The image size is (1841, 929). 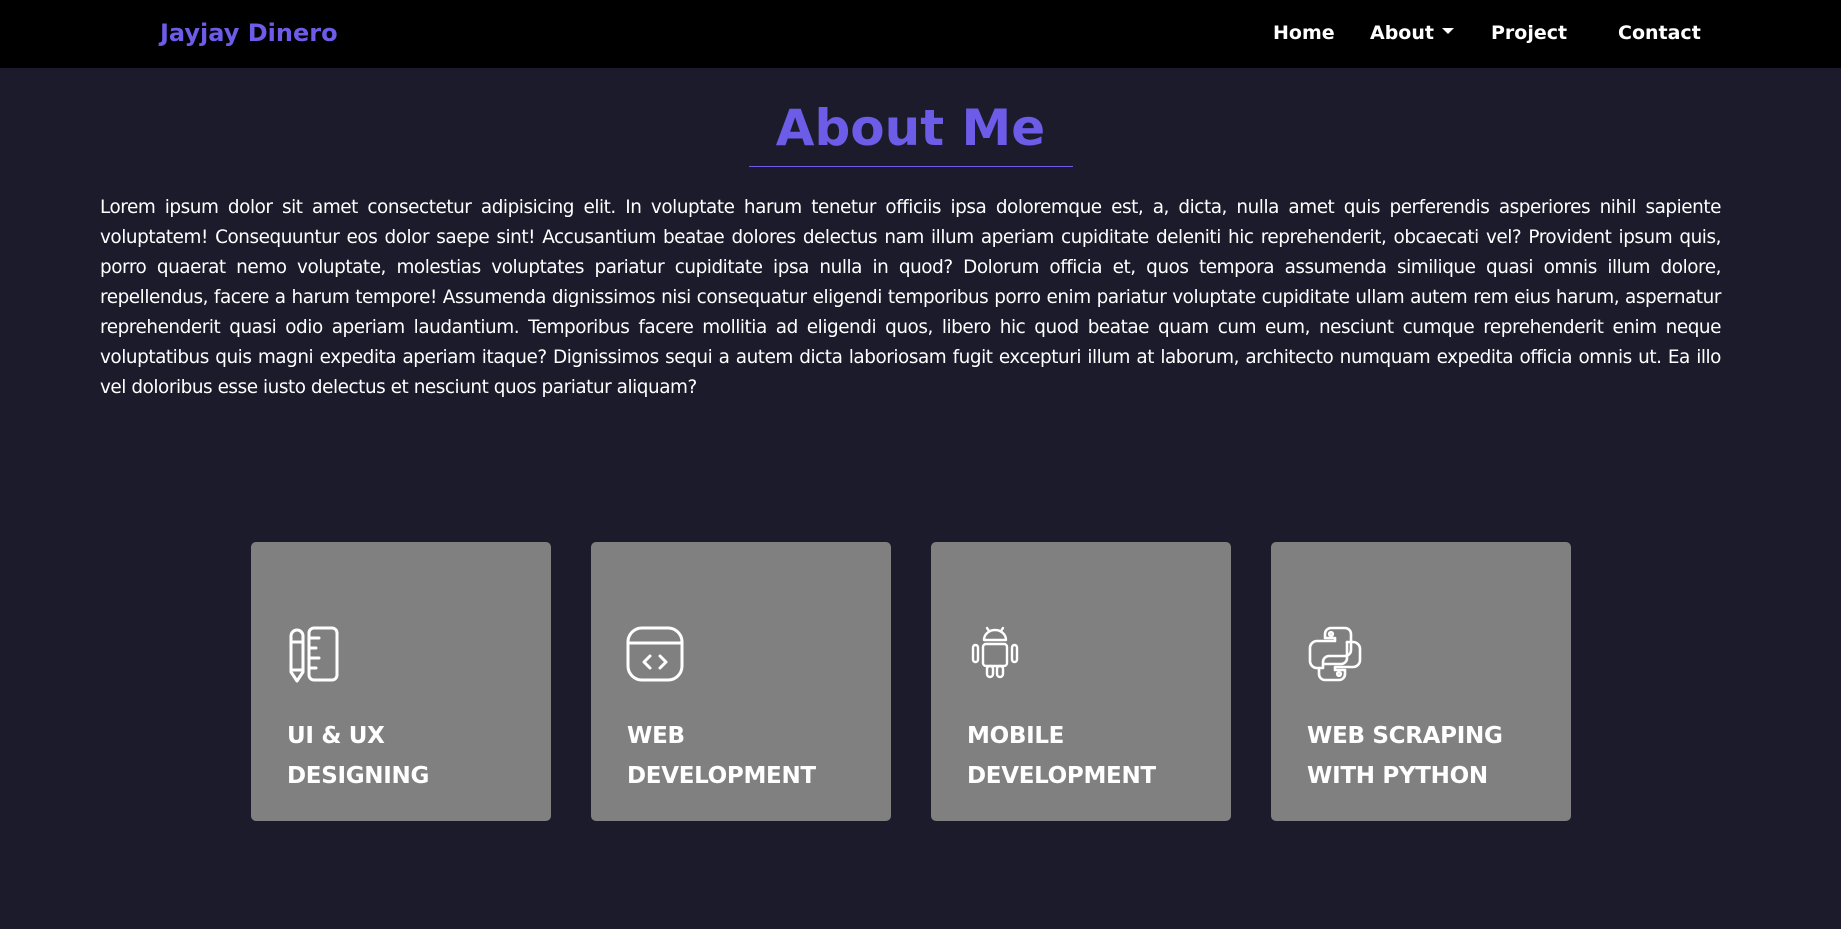 I want to click on service-card-ui-ux: UI & UX DESIGNING, so click(x=401, y=681).